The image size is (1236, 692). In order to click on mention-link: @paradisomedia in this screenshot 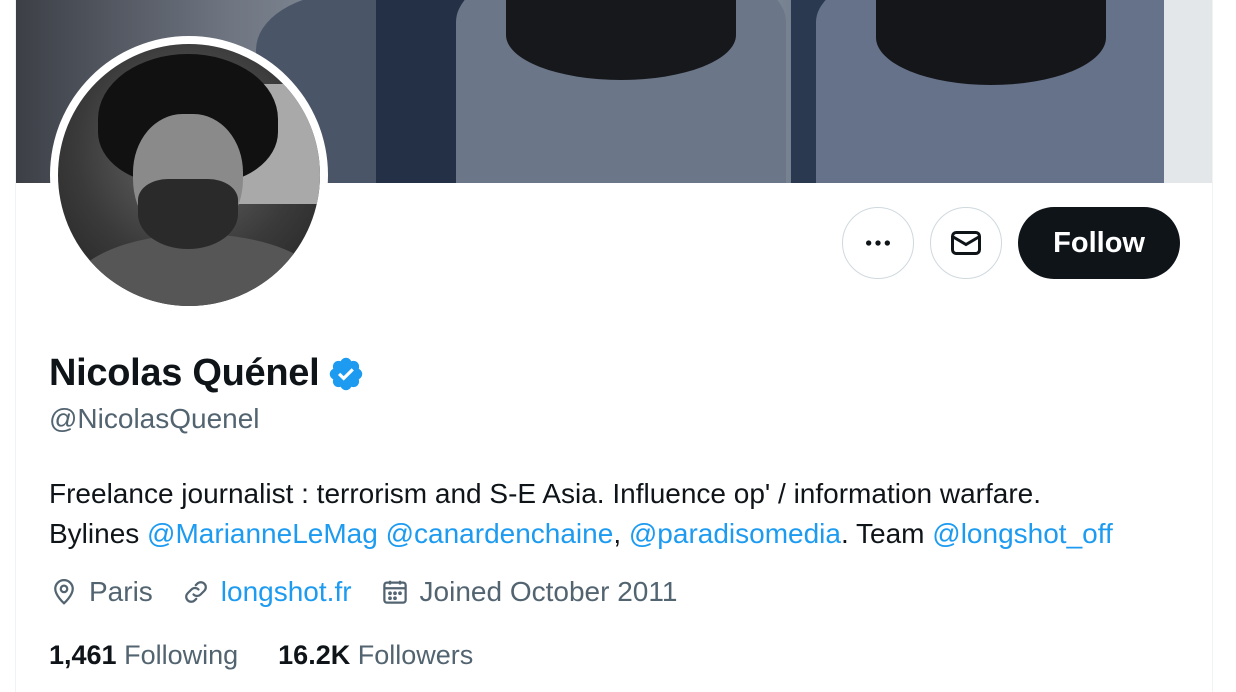, I will do `click(735, 533)`.